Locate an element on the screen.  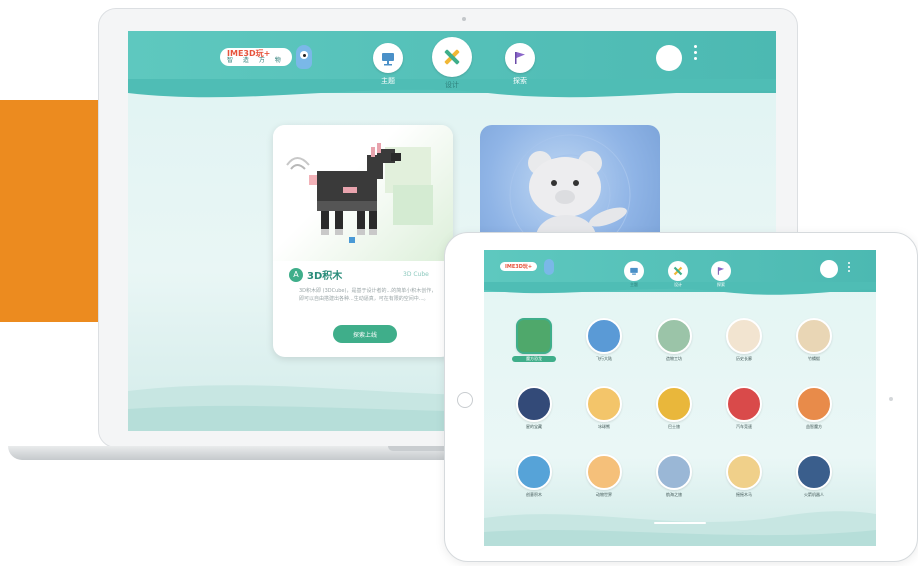
grid-item: 汽车竞速 is located at coordinates (744, 408).